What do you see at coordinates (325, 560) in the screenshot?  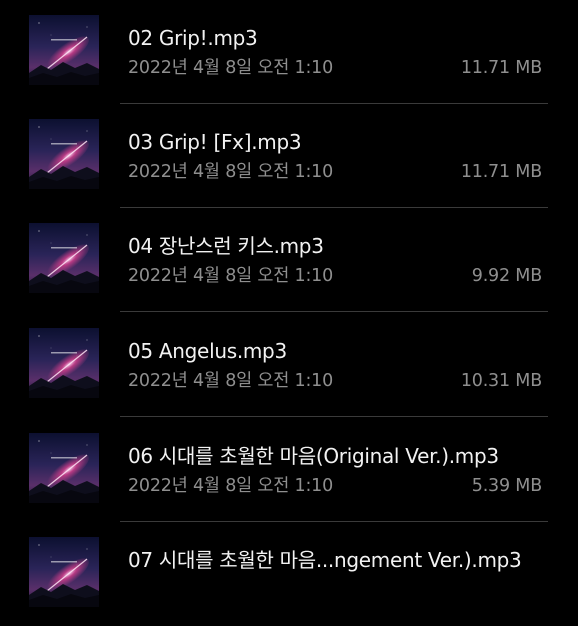 I see `file-name: 07 시대를 초월한 마음...ngement Ver.).mp3` at bounding box center [325, 560].